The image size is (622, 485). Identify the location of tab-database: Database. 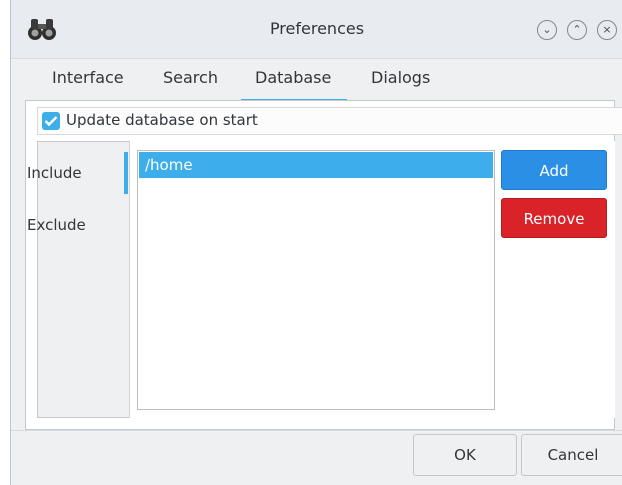
(294, 85).